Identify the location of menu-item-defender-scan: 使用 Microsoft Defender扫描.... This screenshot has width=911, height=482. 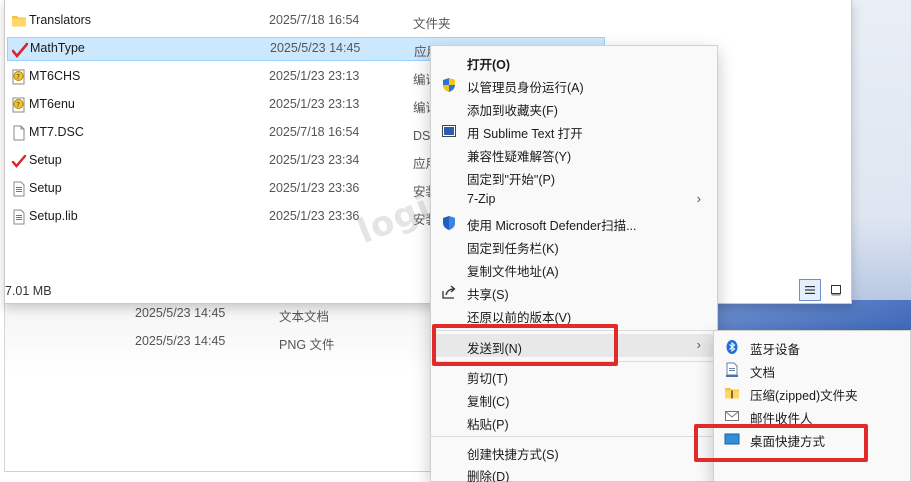
(574, 222).